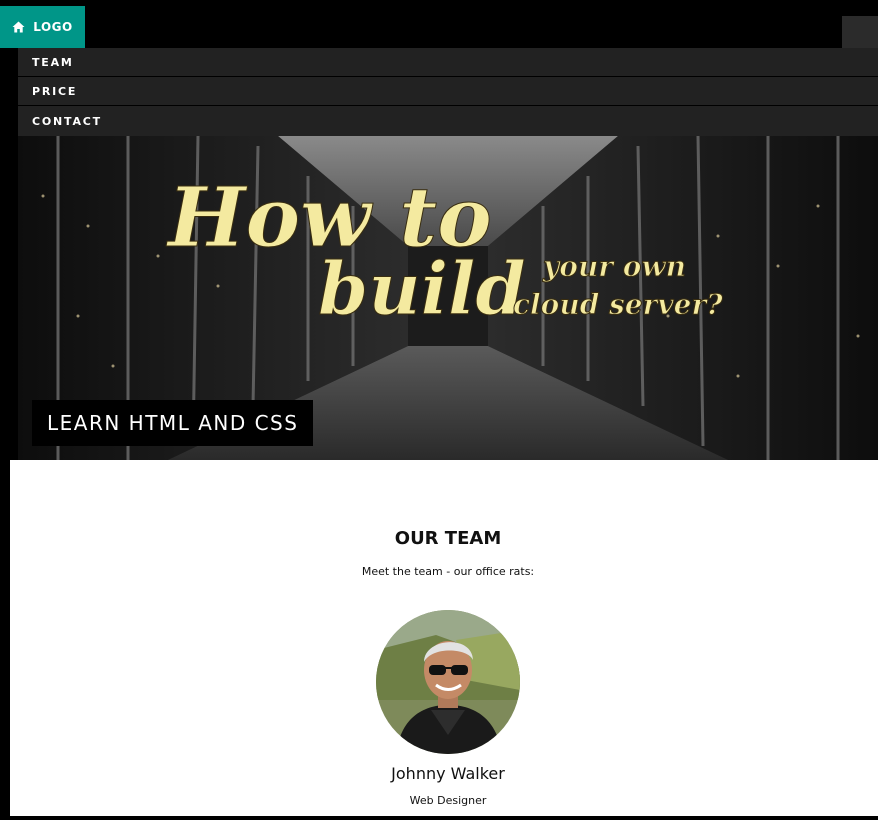 The image size is (878, 820). What do you see at coordinates (439, 818) in the screenshot?
I see `window-border-bottom` at bounding box center [439, 818].